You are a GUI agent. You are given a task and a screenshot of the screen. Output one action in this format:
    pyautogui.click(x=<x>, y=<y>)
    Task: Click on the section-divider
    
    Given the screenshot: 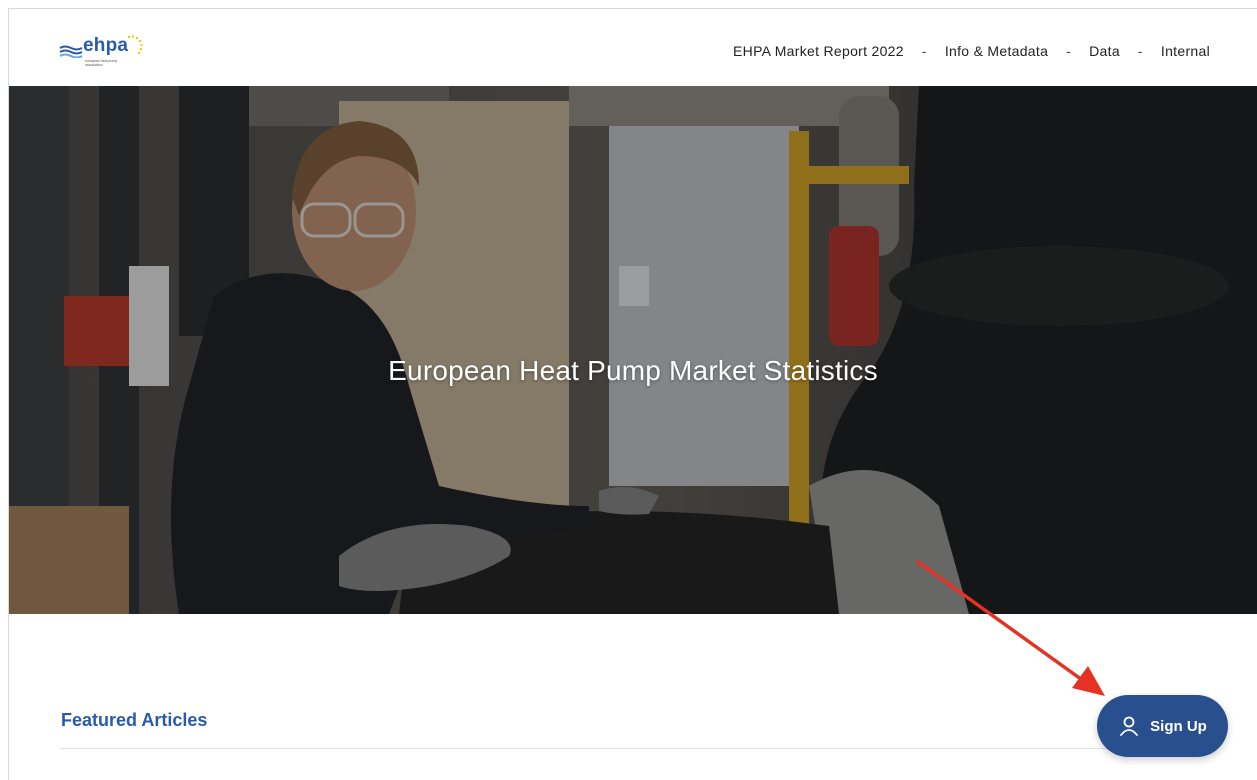 What is the action you would take?
    pyautogui.click(x=636, y=748)
    